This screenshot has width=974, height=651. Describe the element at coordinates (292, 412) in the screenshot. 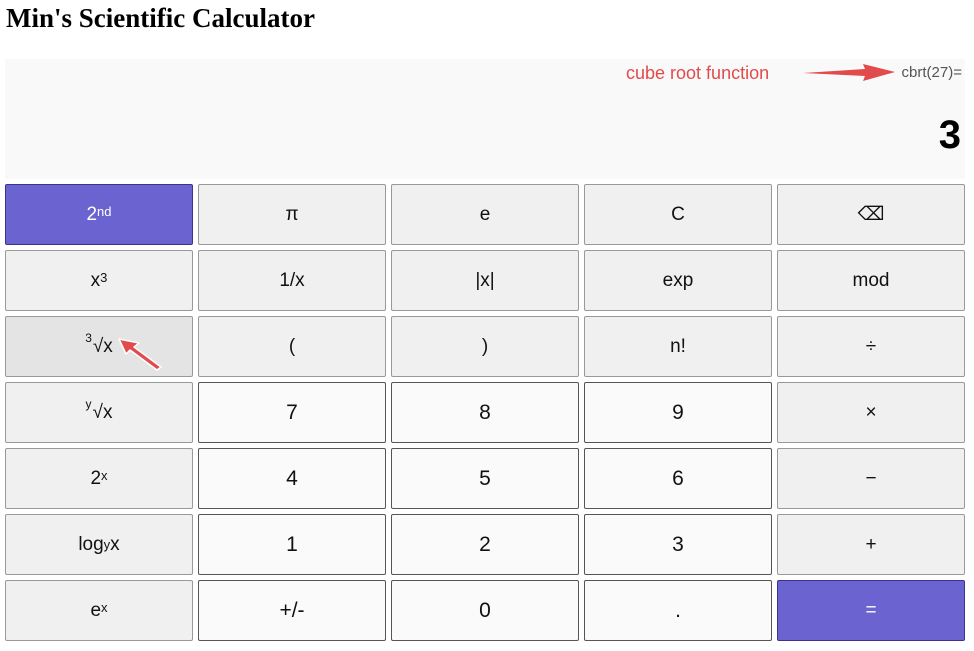

I see `digit-7-button: 7` at that location.